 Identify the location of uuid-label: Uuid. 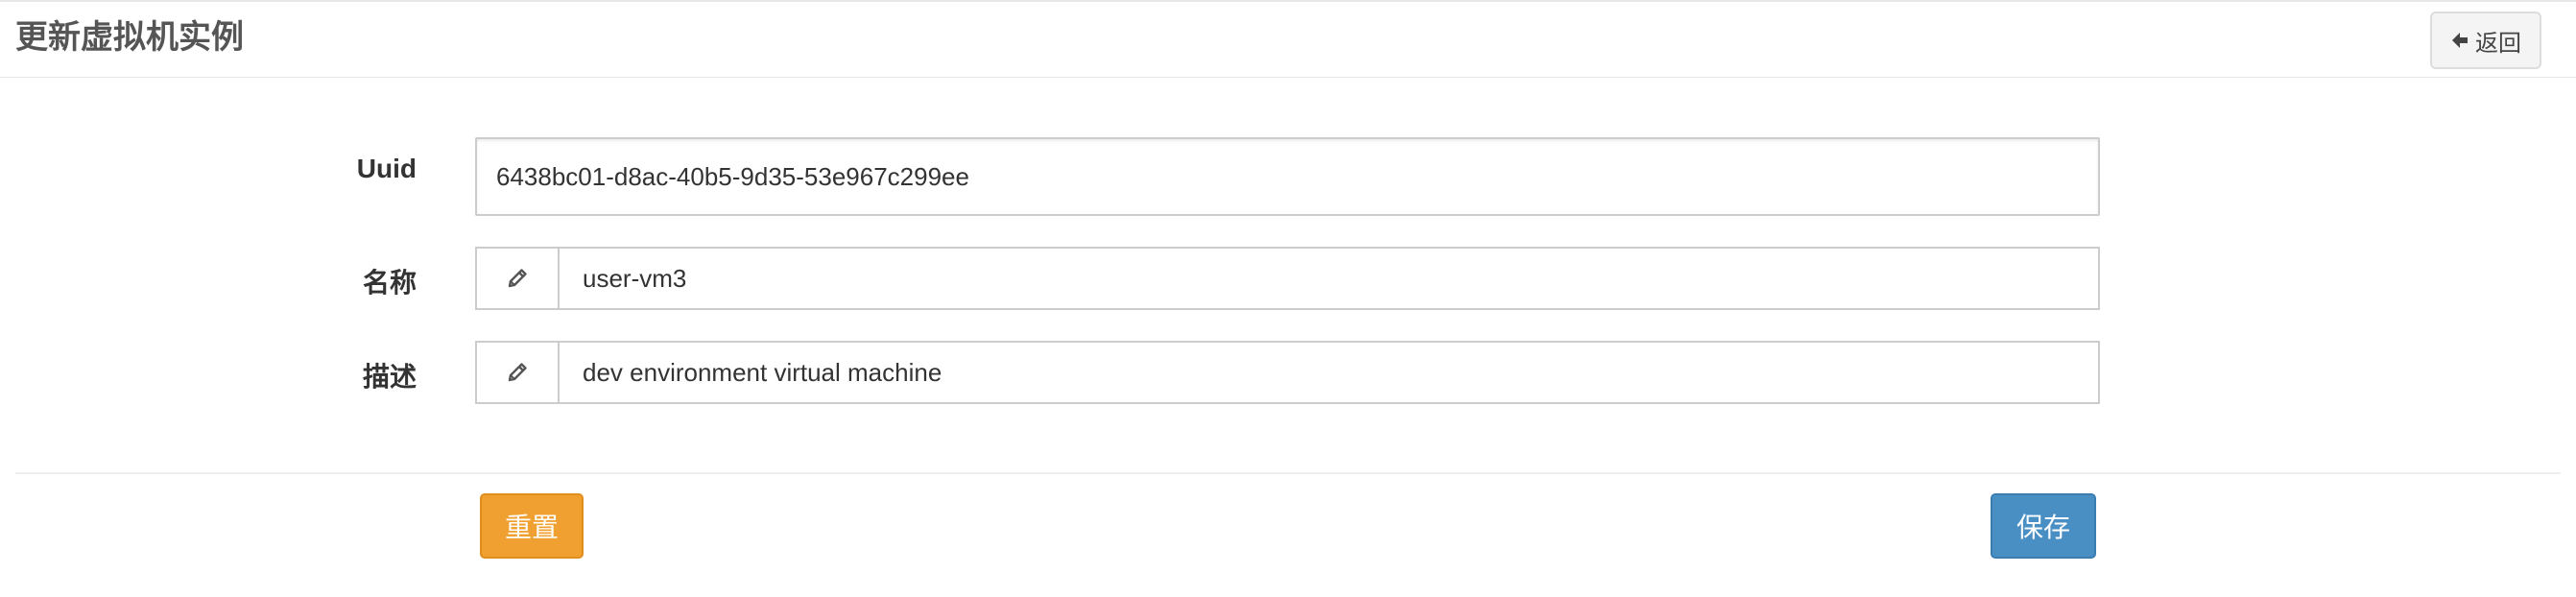
(386, 168).